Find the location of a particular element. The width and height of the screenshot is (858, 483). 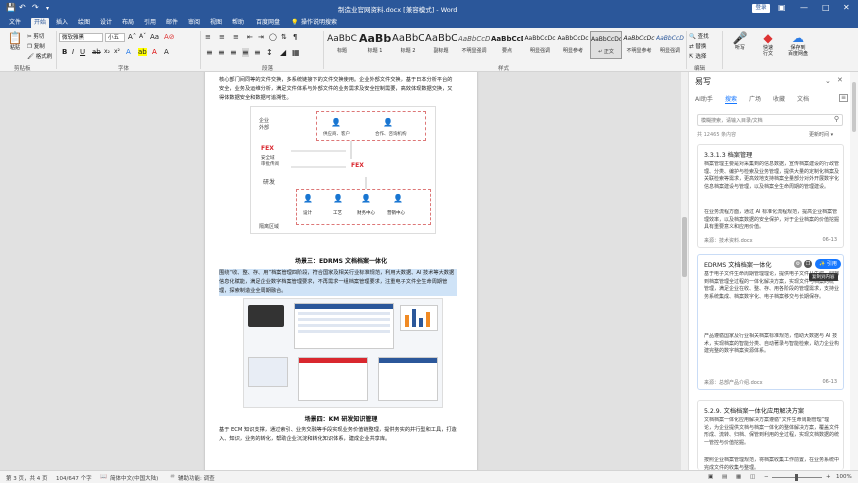

shading-icon: ◢ is located at coordinates (283, 52).